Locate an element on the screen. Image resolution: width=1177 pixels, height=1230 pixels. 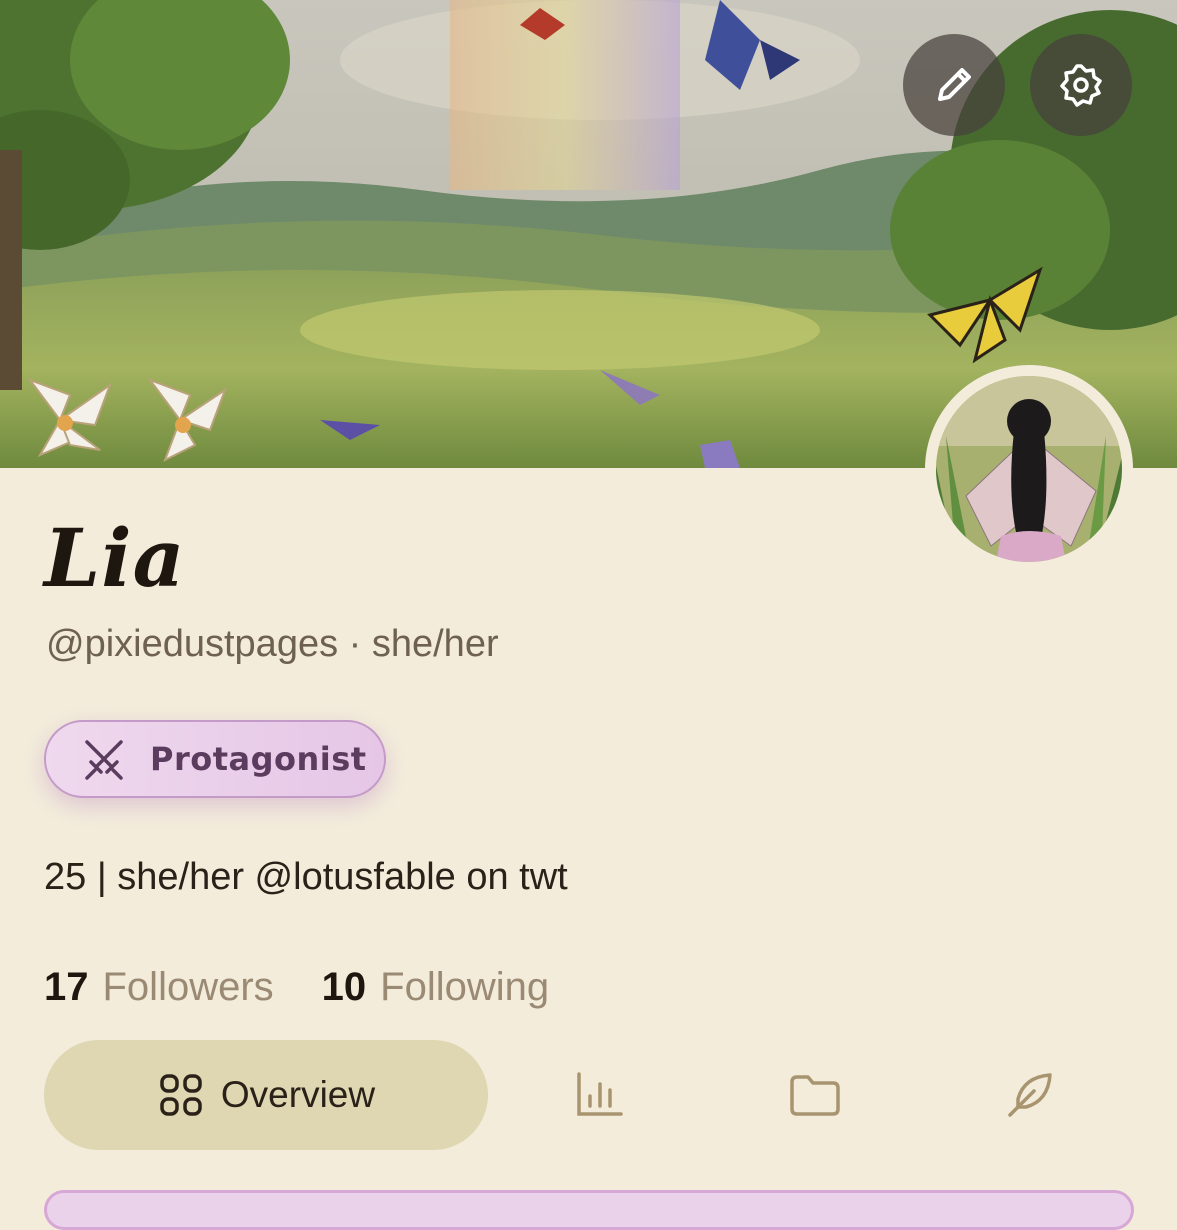
tab-folders is located at coordinates (815, 1095).